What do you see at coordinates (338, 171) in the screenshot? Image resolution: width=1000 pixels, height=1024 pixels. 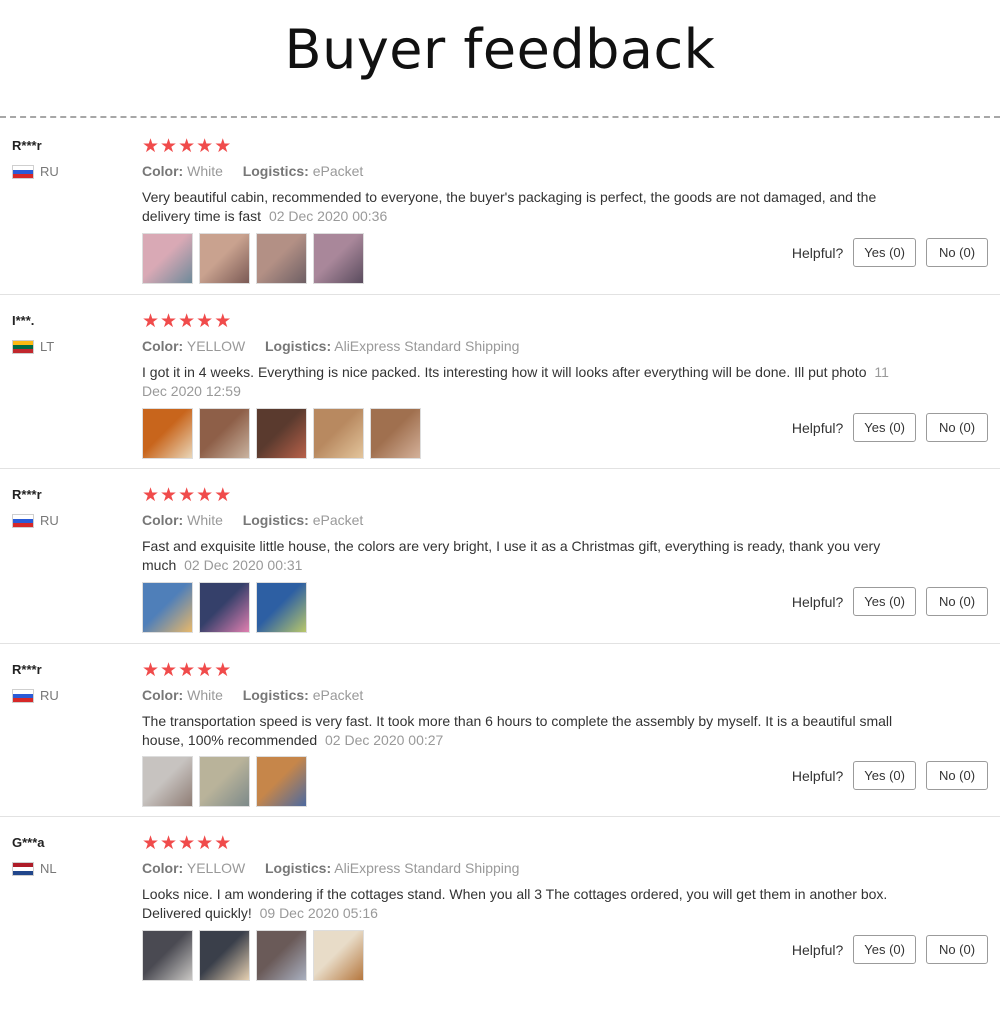 I see `logistics-value: ePacket` at bounding box center [338, 171].